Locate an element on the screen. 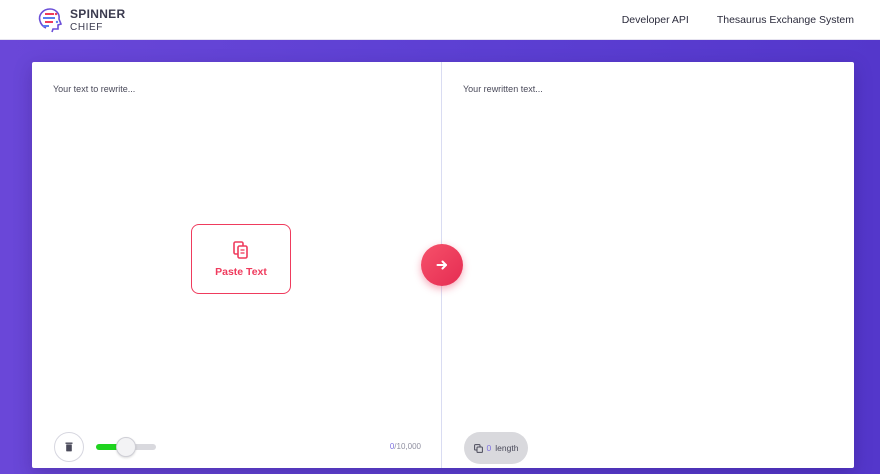 The image size is (880, 474). rewrite-strength-slider is located at coordinates (126, 447).